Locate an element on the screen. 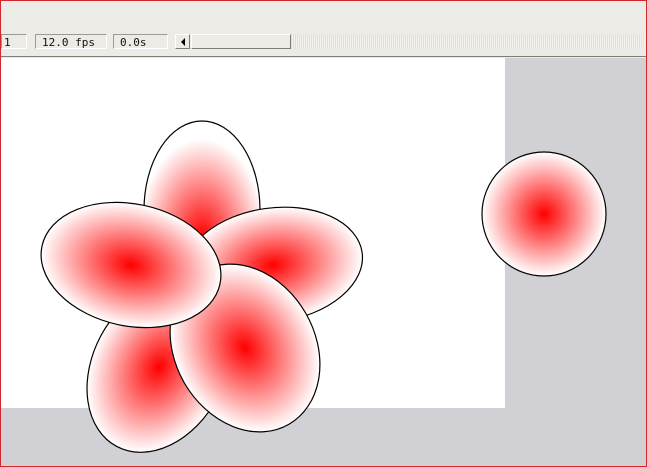  current-frame-indicator: 1 is located at coordinates (14, 41).